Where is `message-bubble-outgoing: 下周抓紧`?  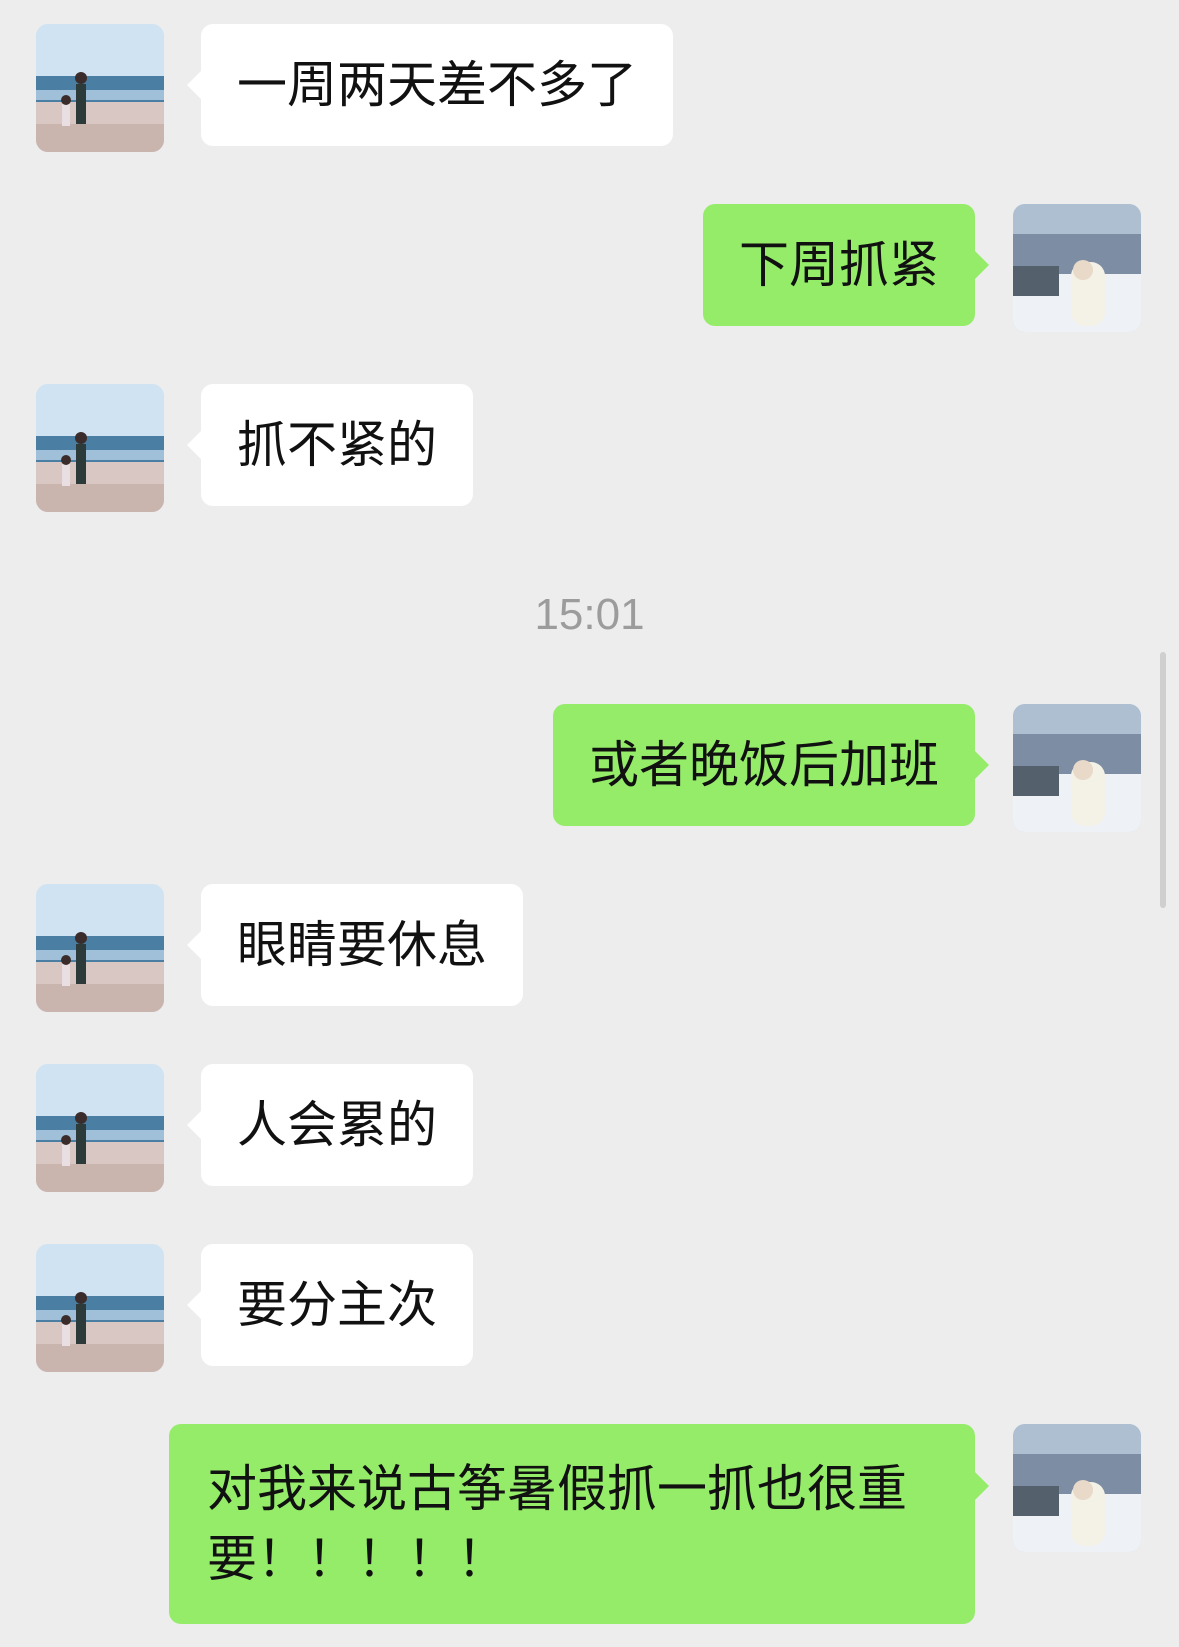
message-bubble-outgoing: 下周抓紧 is located at coordinates (846, 265).